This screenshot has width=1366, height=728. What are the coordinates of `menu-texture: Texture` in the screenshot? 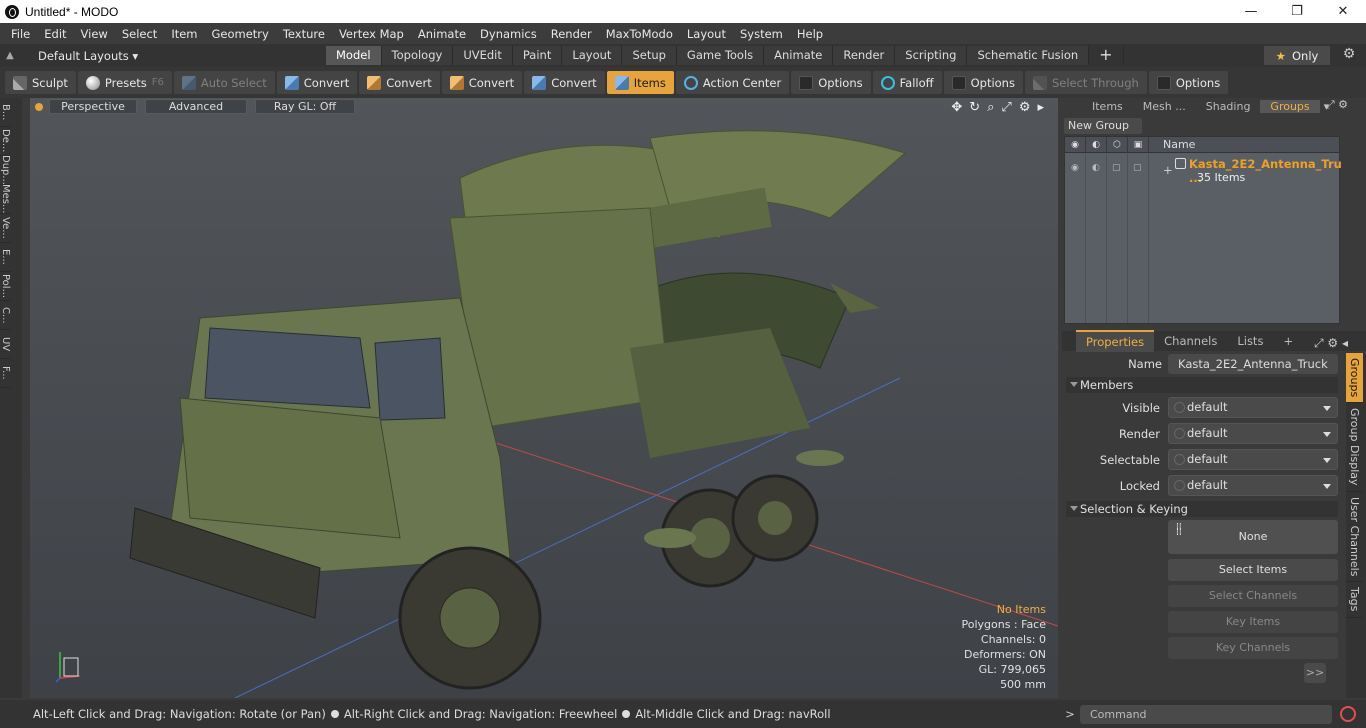 It's located at (304, 34).